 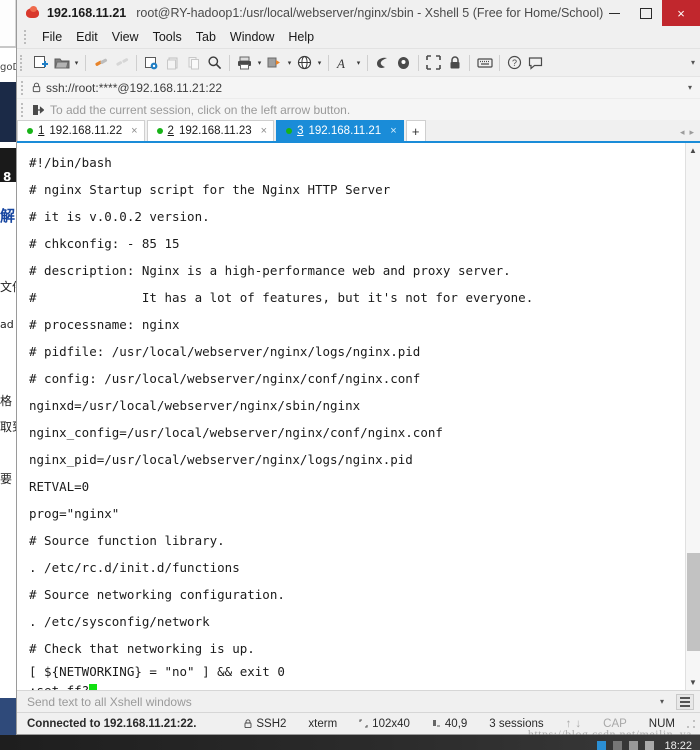 What do you see at coordinates (289, 131) in the screenshot?
I see `tab-status-dot-icon` at bounding box center [289, 131].